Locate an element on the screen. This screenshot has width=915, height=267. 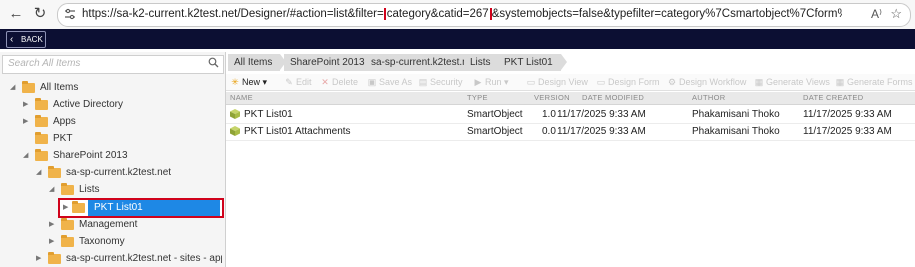
security-label: Security is located at coordinates (446, 82).